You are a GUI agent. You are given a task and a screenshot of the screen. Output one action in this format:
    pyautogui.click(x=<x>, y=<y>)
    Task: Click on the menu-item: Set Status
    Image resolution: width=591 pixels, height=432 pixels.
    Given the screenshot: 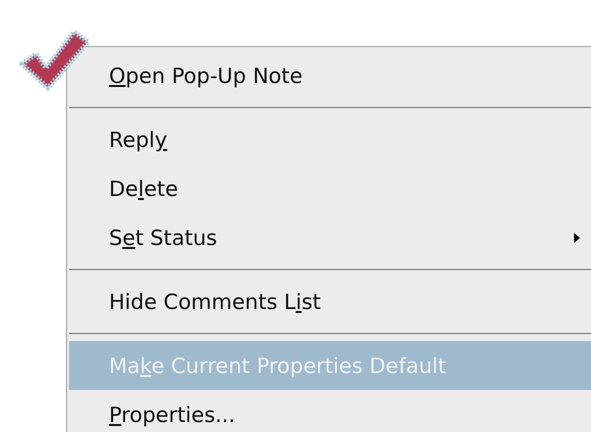 What is the action you would take?
    pyautogui.click(x=330, y=237)
    